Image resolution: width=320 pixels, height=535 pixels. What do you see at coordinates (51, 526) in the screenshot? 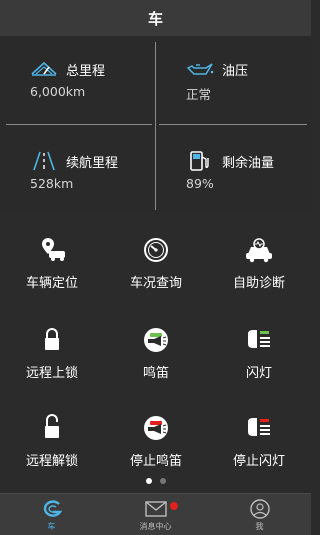
I see `tab-label: 车` at bounding box center [51, 526].